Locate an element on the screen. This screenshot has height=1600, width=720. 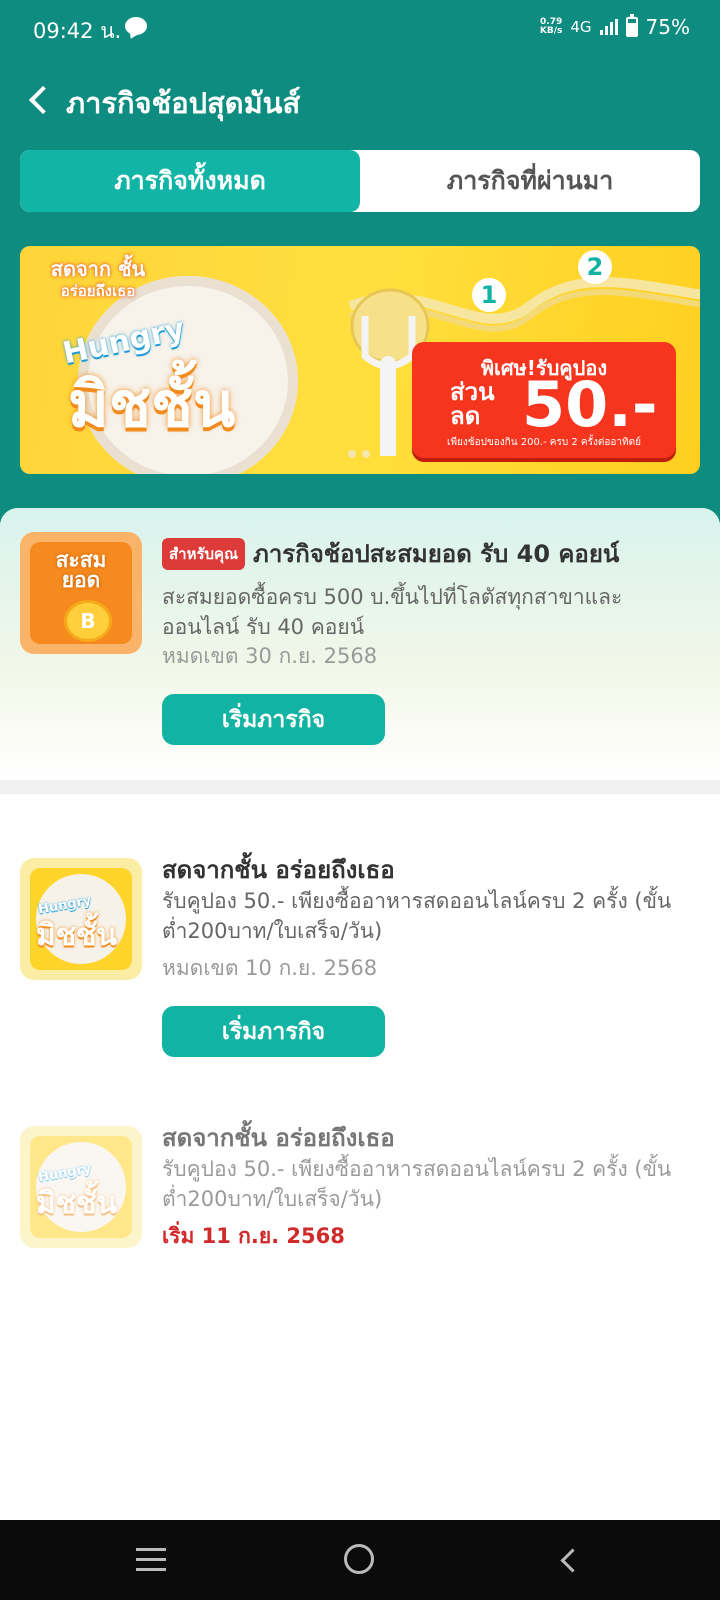
mission-title: ภารกิจช้อปสะสมยอด รับ 40 คอยน์ is located at coordinates (436, 554).